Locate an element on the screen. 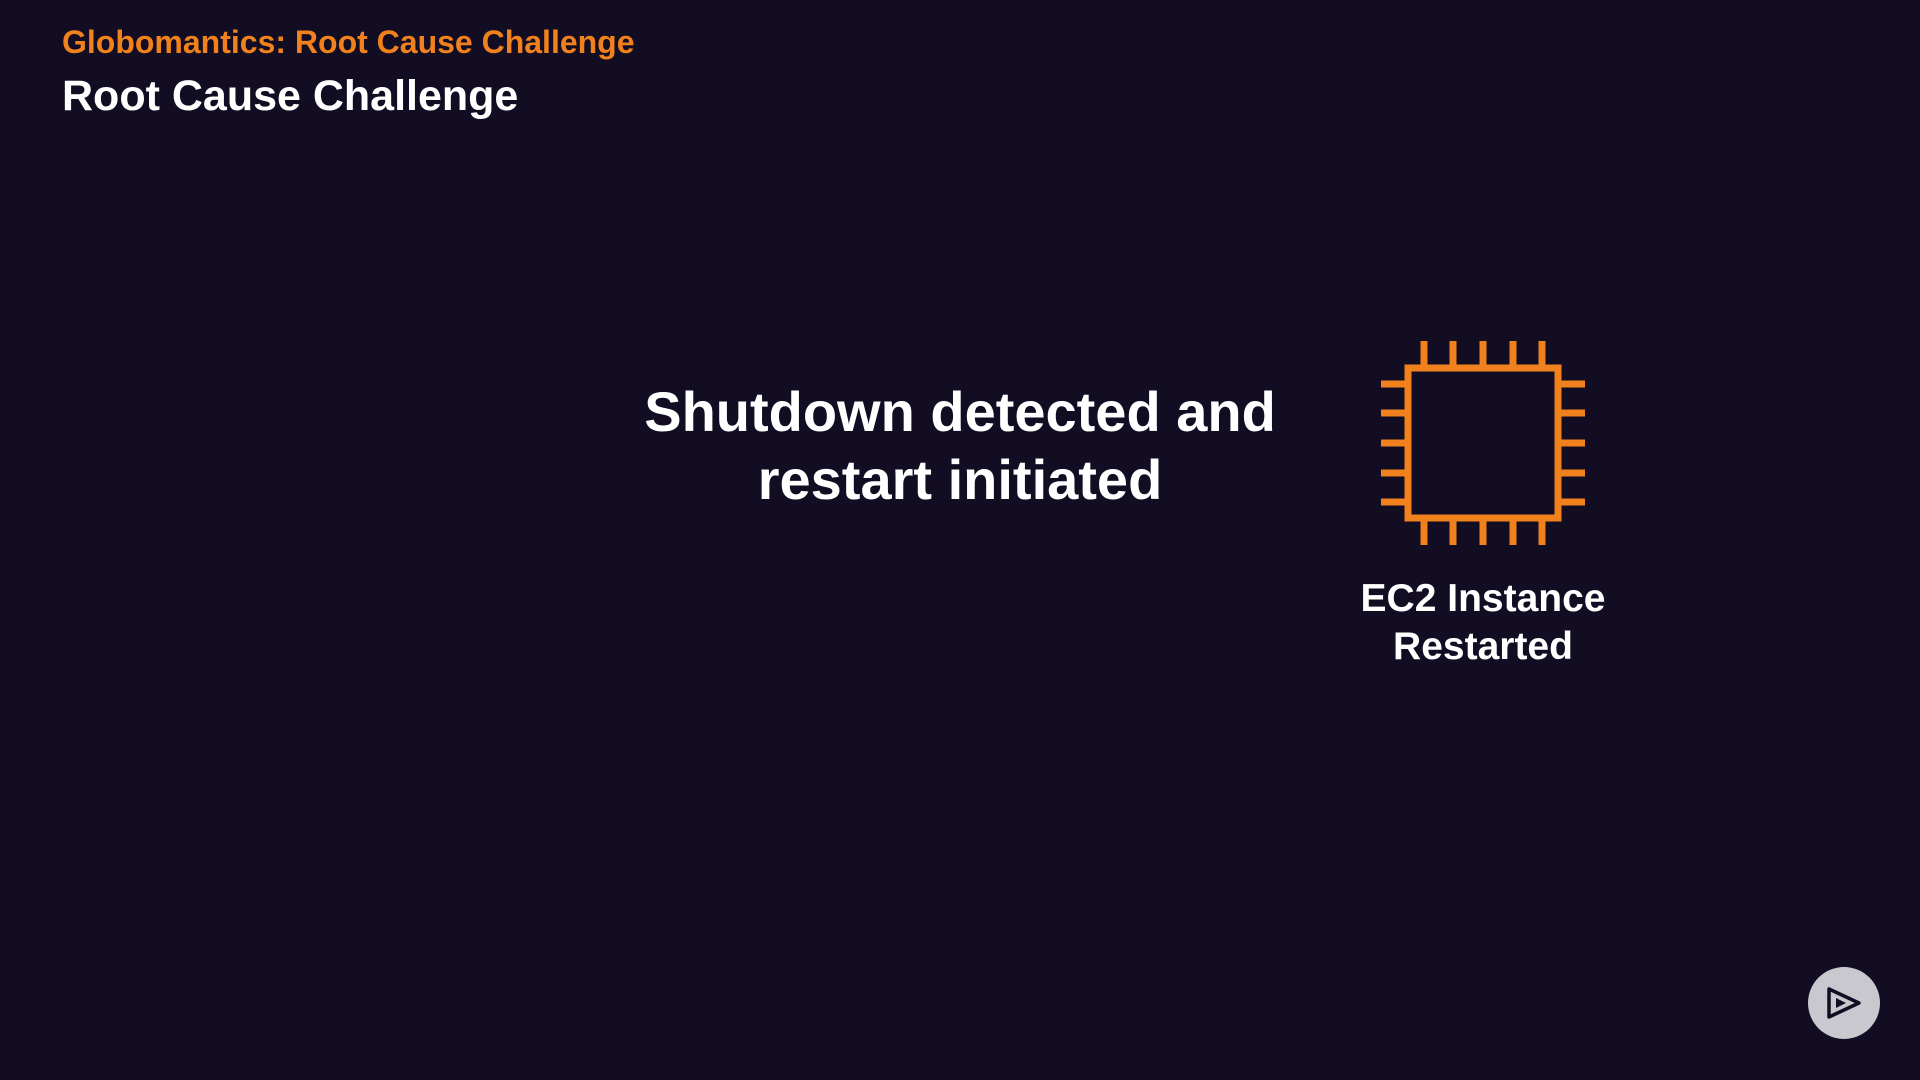  slide-title: Root Cause Challenge is located at coordinates (290, 96).